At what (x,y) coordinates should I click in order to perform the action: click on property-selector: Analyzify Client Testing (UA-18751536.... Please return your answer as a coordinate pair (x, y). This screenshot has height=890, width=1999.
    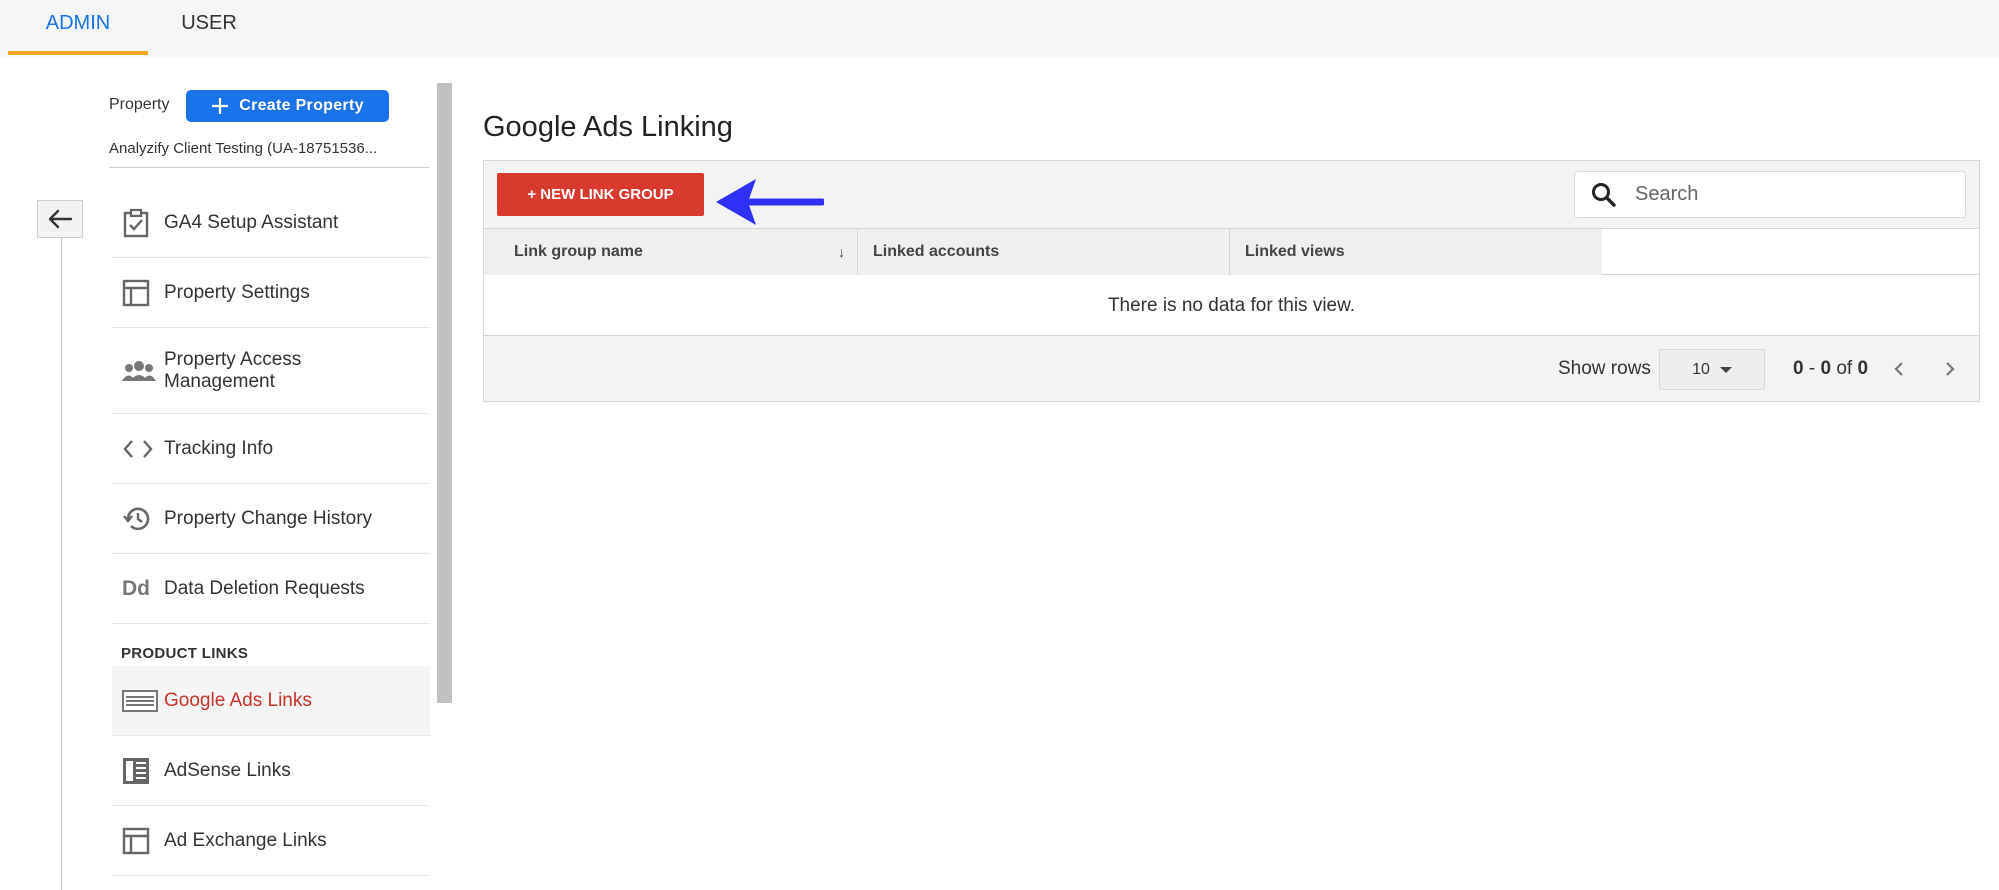
    Looking at the image, I should click on (269, 154).